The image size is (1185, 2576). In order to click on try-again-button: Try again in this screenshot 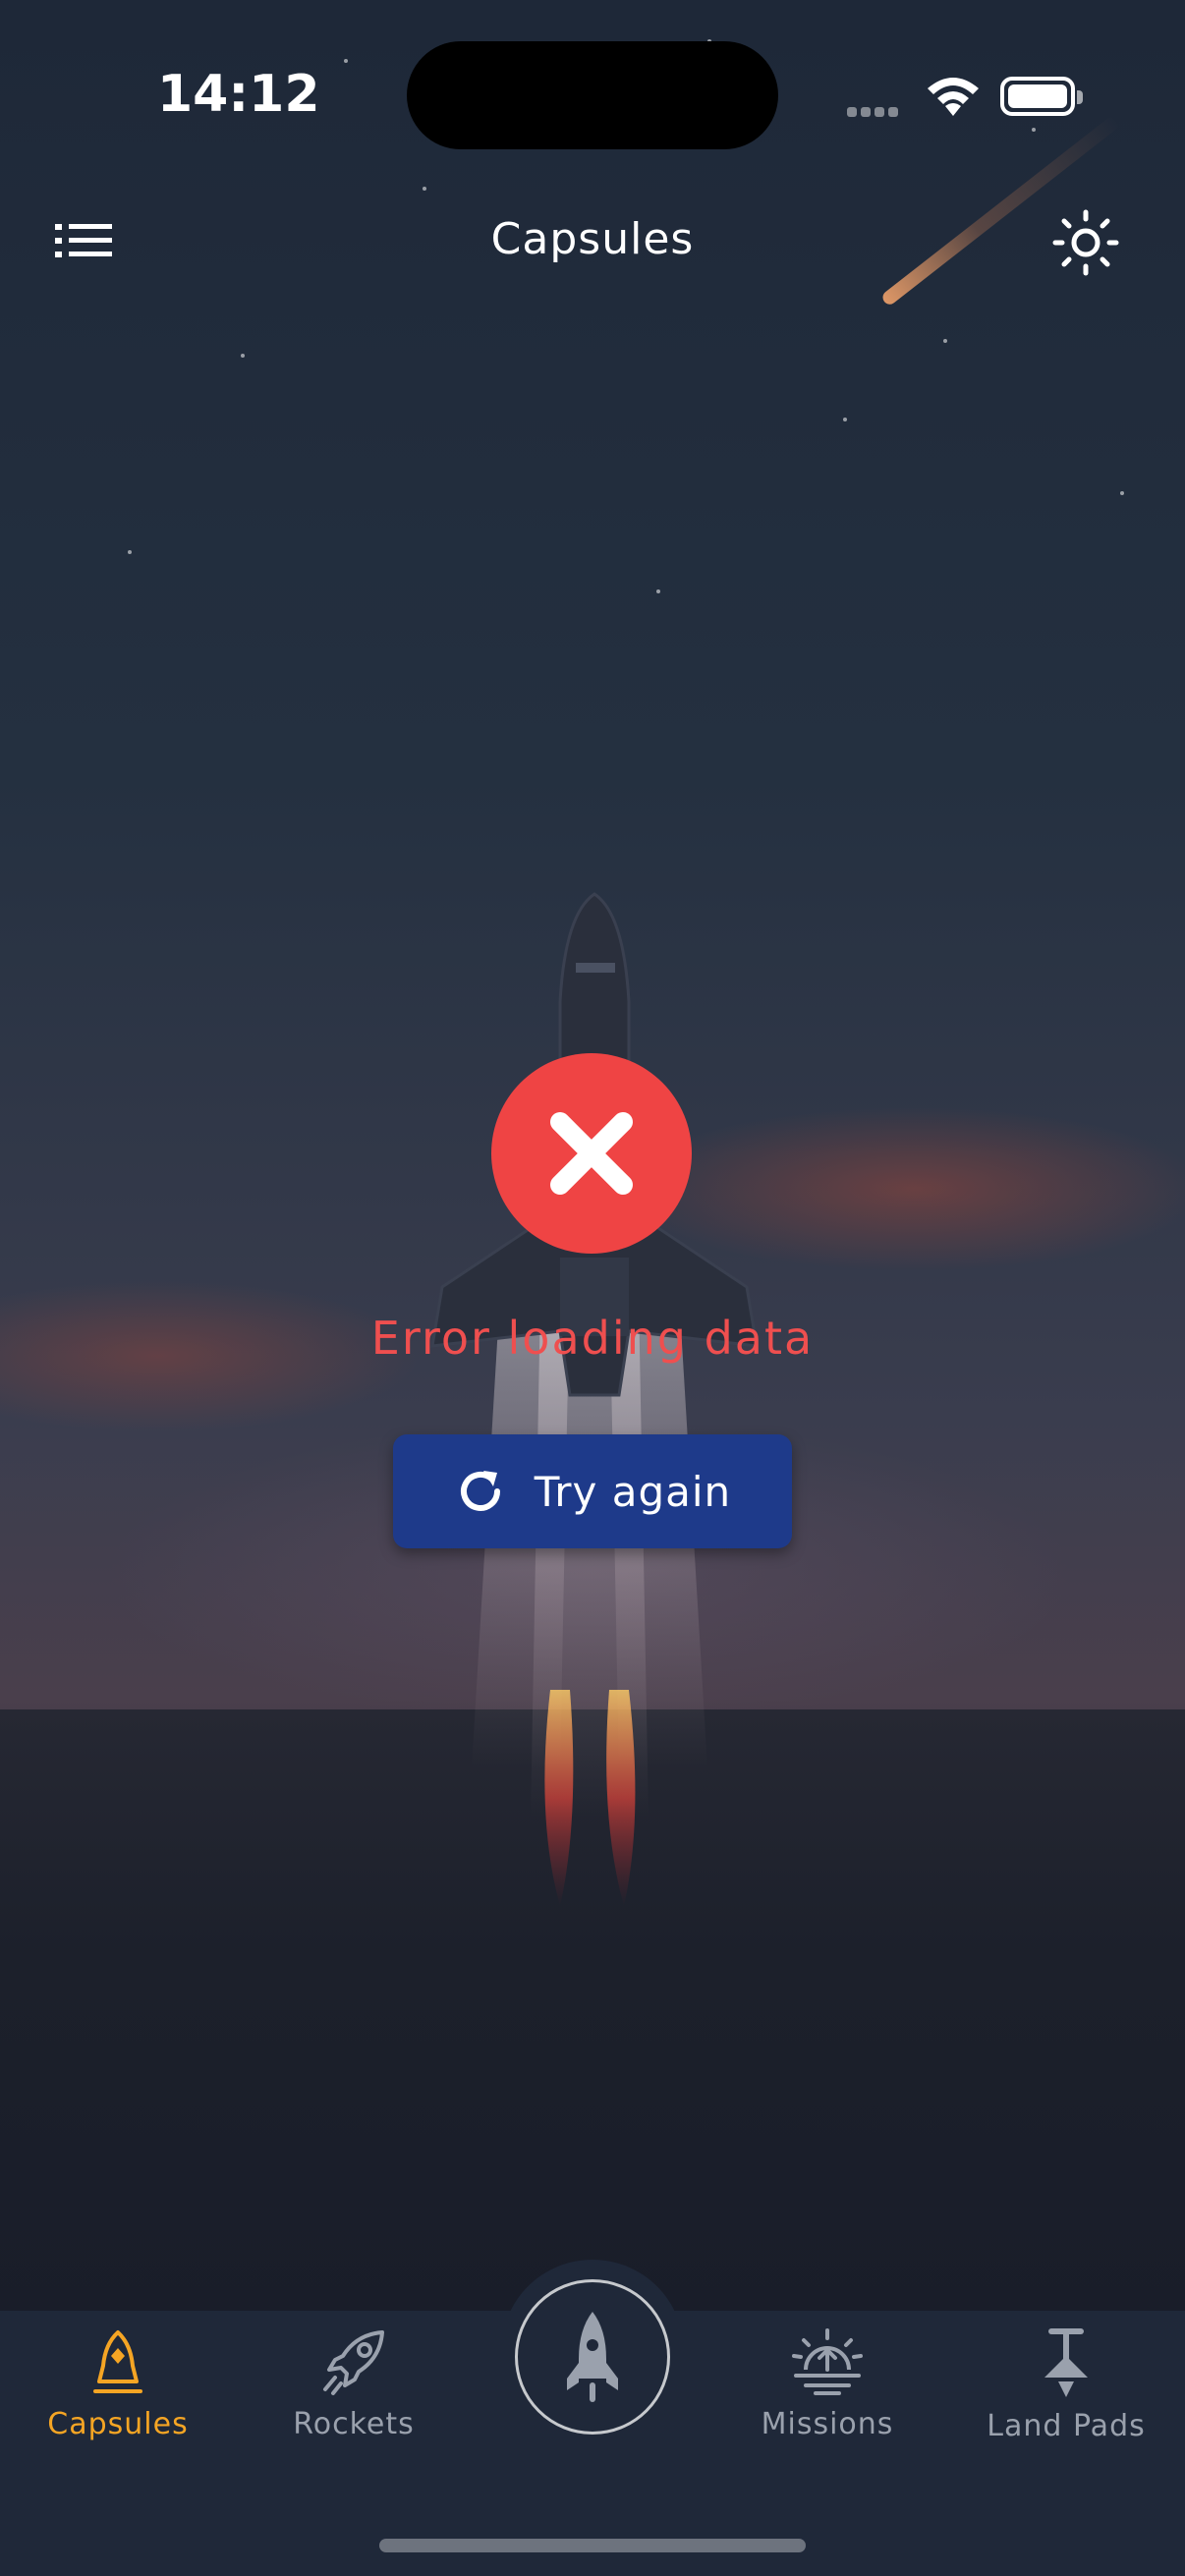, I will do `click(592, 1491)`.